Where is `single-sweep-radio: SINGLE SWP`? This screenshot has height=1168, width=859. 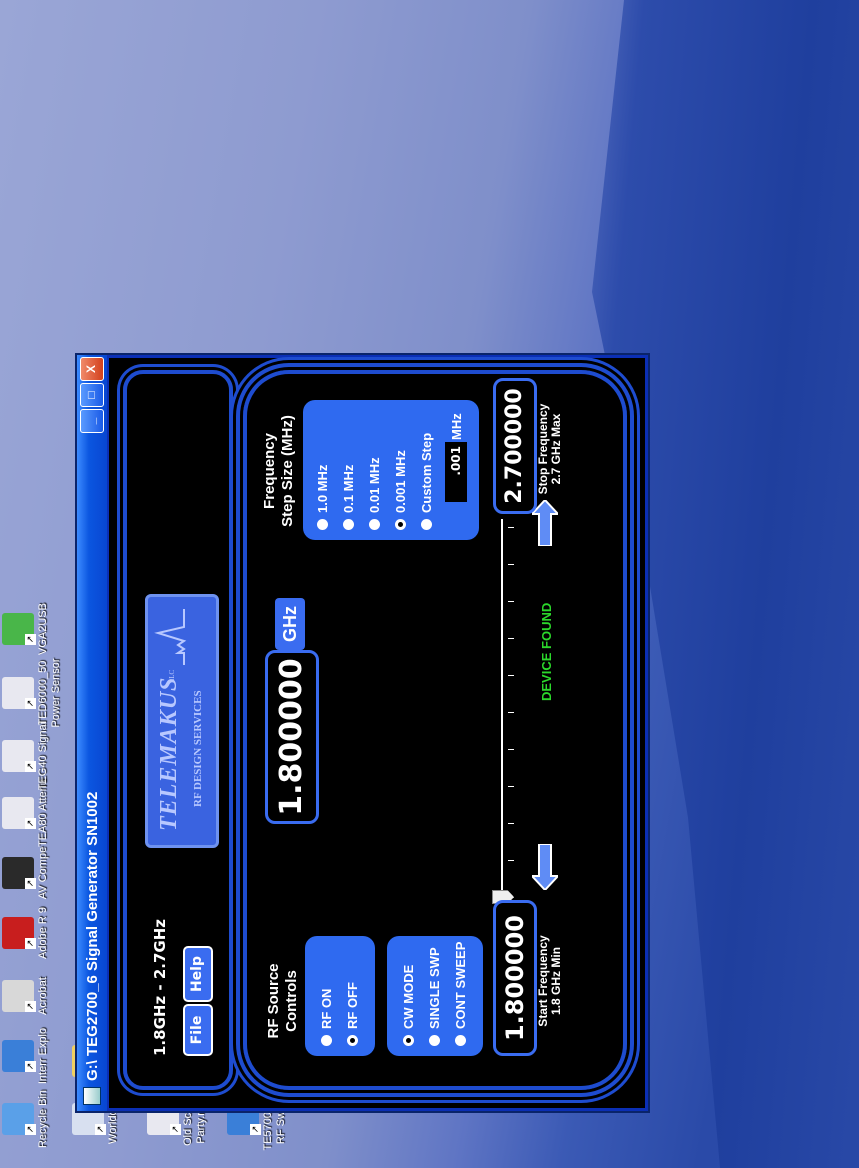
single-sweep-radio: SINGLE SWP is located at coordinates (434, 996).